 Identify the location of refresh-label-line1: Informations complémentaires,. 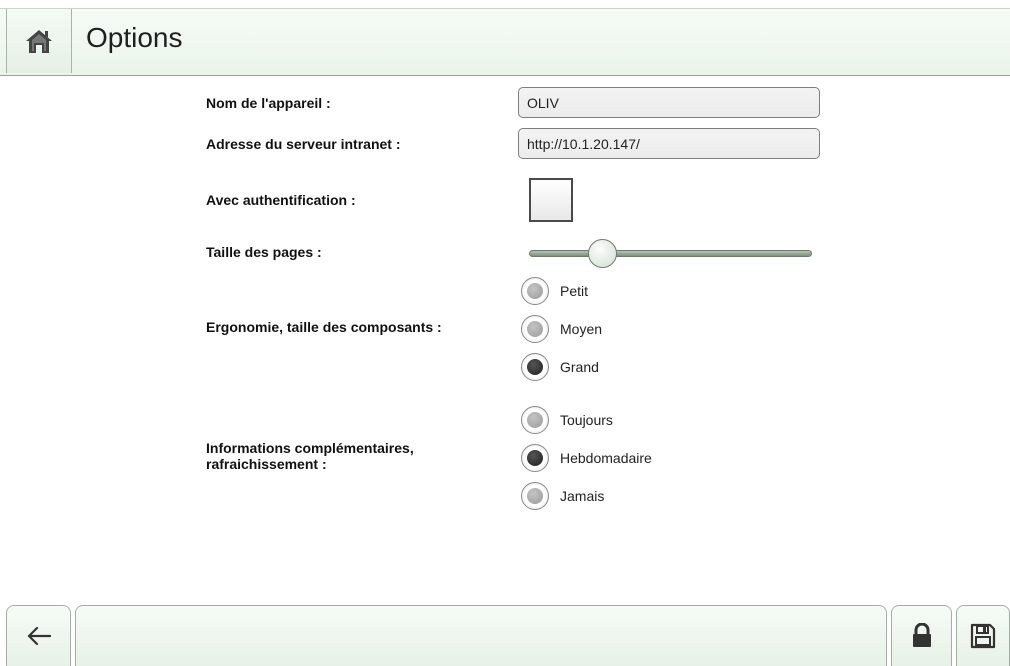
(310, 448).